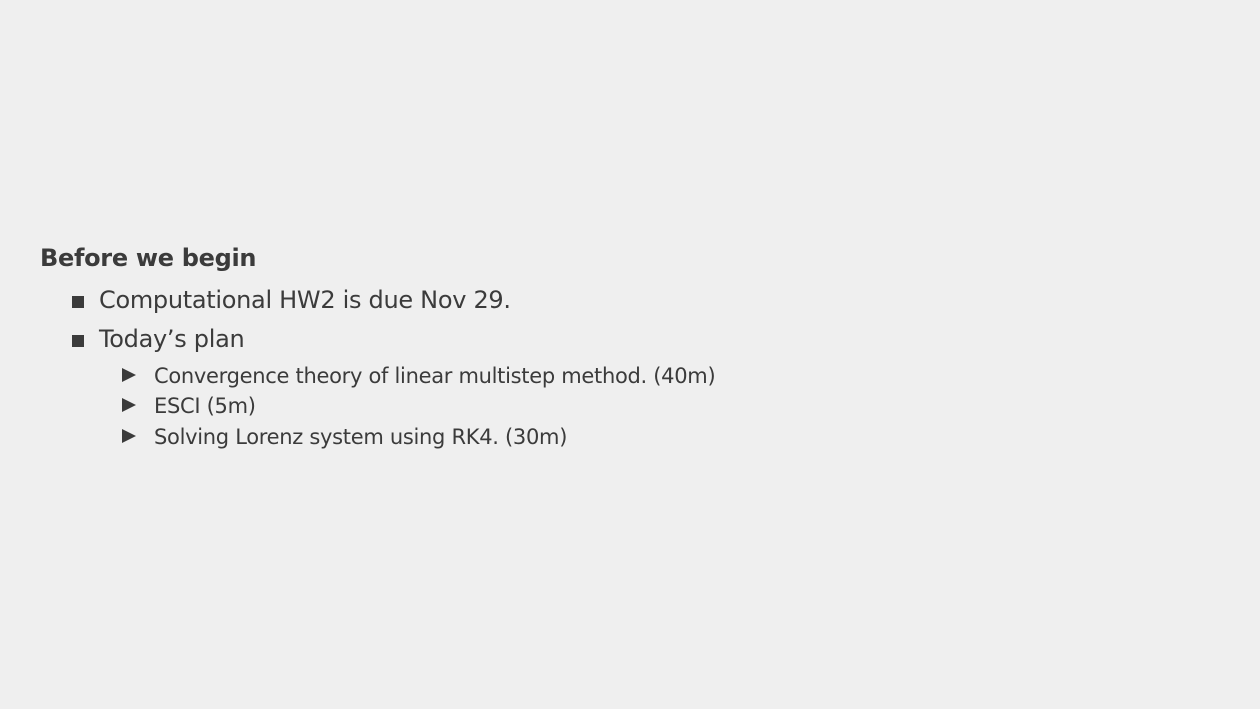 The width and height of the screenshot is (1260, 709). I want to click on sub-list-item: Solving Lorenz system using RK4. (30m), so click(344, 437).